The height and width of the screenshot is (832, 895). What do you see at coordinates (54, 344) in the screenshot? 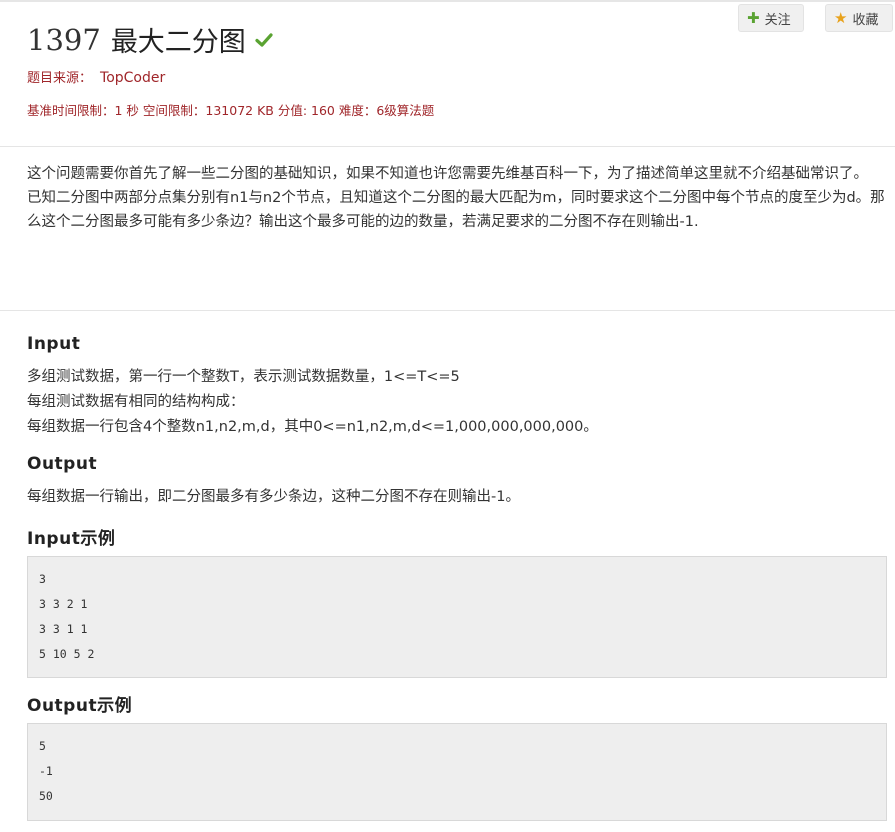
I see `input-heading: Input` at bounding box center [54, 344].